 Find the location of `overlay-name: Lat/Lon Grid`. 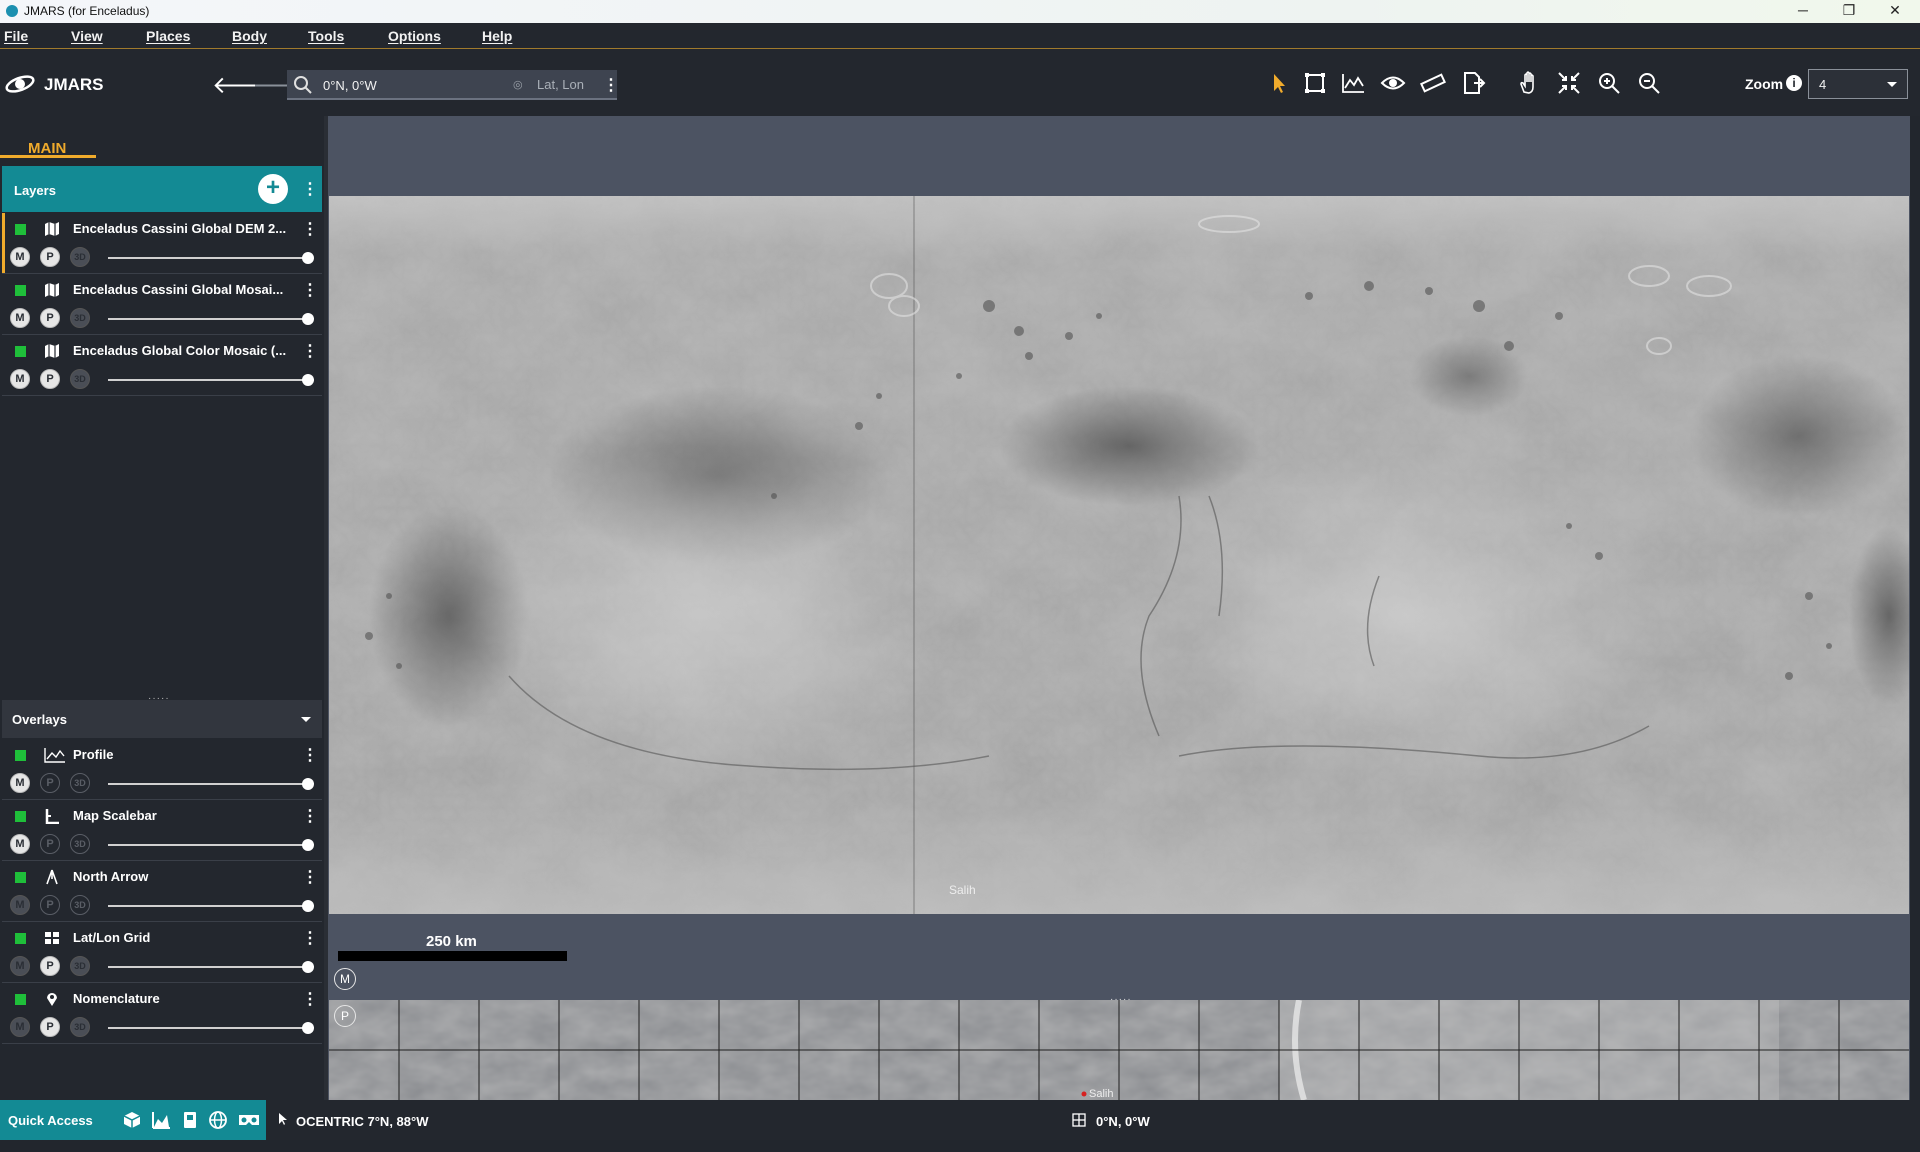

overlay-name: Lat/Lon Grid is located at coordinates (183, 937).